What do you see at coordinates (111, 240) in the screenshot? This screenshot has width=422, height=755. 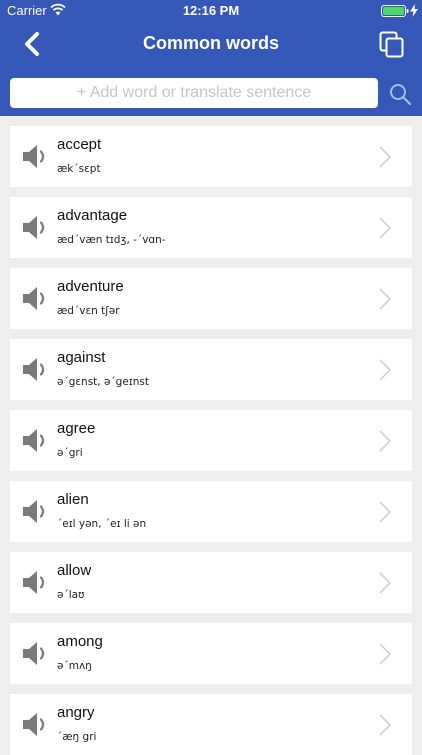 I see `phonetic-label: æd΄væn tɪdʒ, -΄vɑn-` at bounding box center [111, 240].